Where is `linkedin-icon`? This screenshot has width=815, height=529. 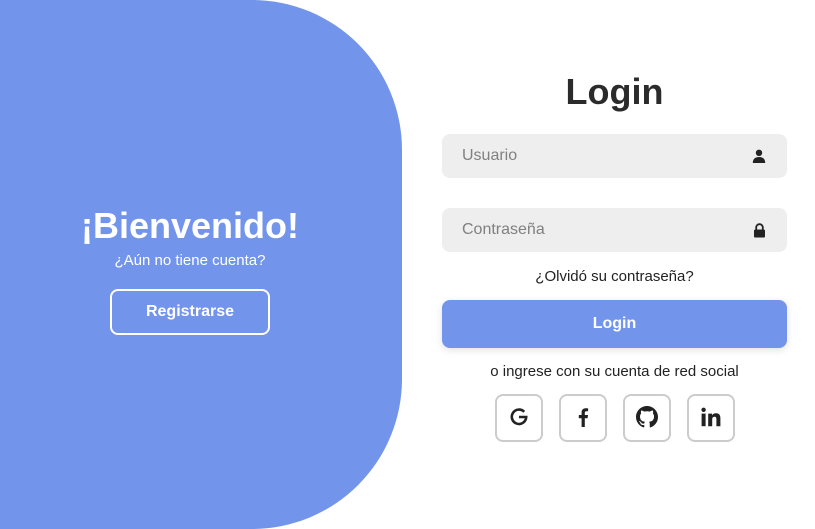 linkedin-icon is located at coordinates (710, 418).